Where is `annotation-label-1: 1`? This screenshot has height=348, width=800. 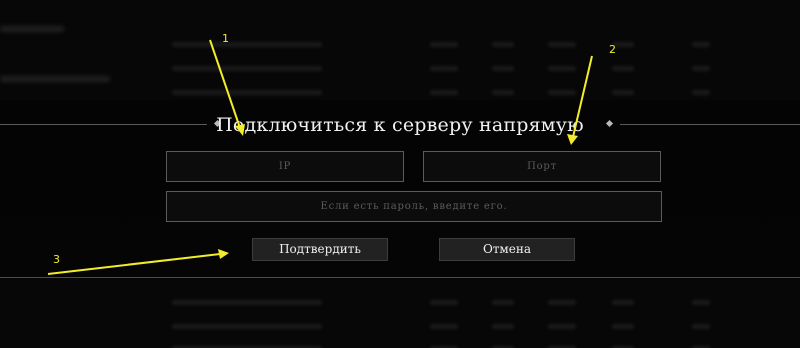 annotation-label-1: 1 is located at coordinates (225, 38).